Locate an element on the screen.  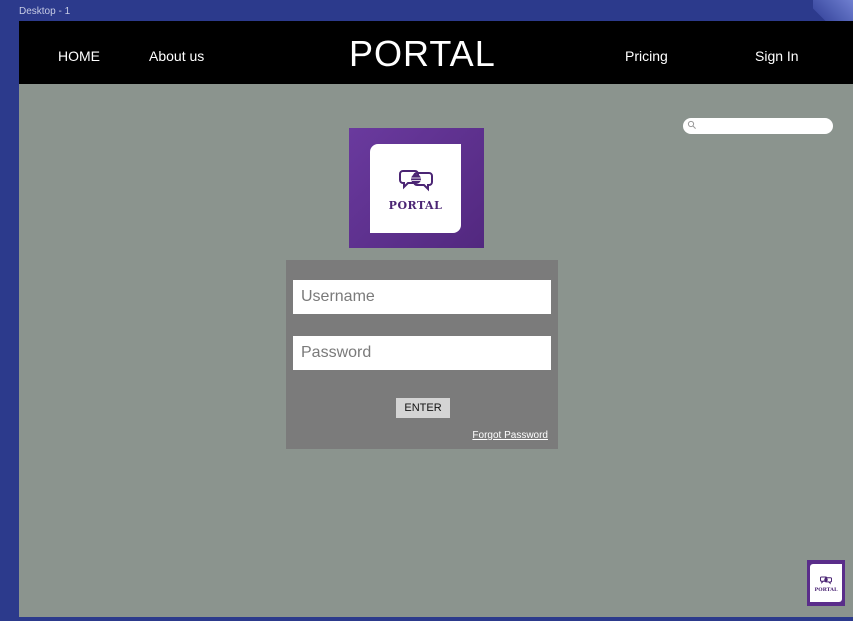
login-panel: ENTER Forgot Password is located at coordinates (422, 354).